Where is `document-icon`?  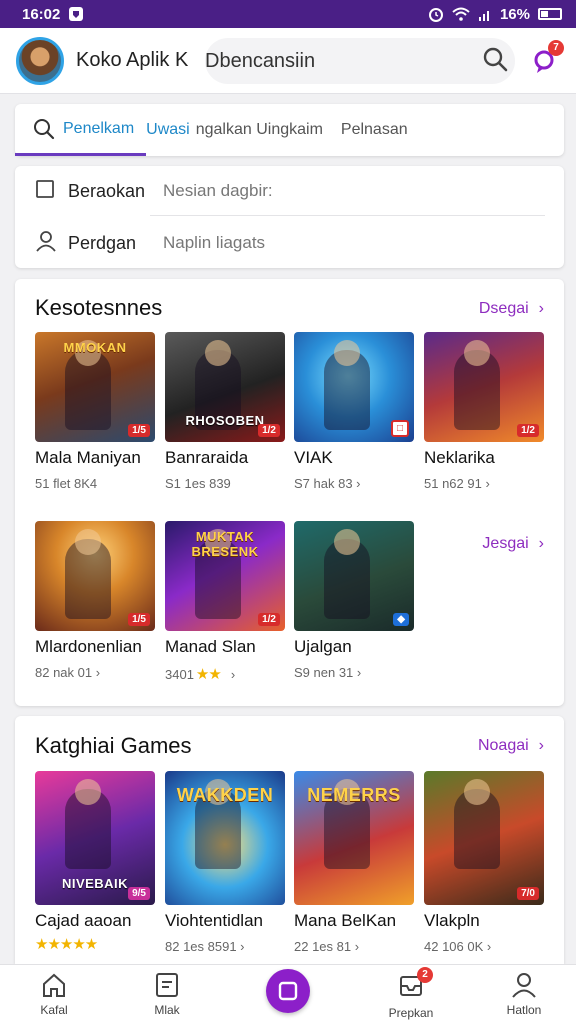 document-icon is located at coordinates (167, 985).